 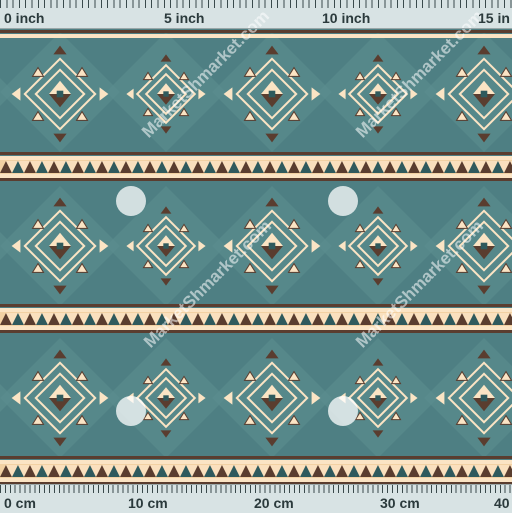 I want to click on inch-ruler-ticks, so click(x=256, y=4).